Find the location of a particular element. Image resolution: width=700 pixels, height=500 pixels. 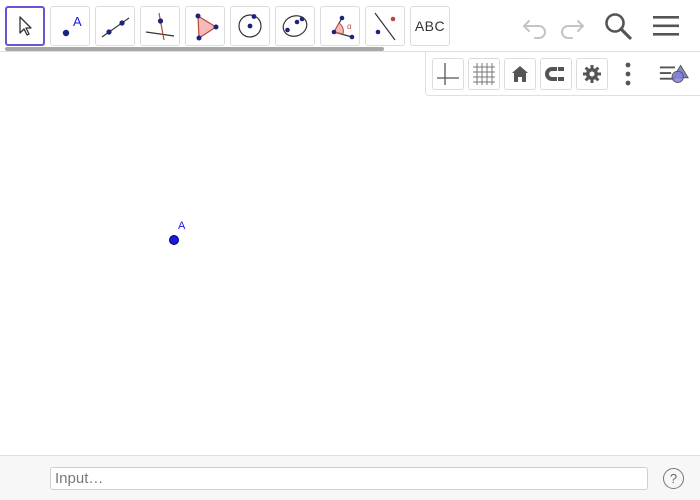

polygon-icon is located at coordinates (207, 27).